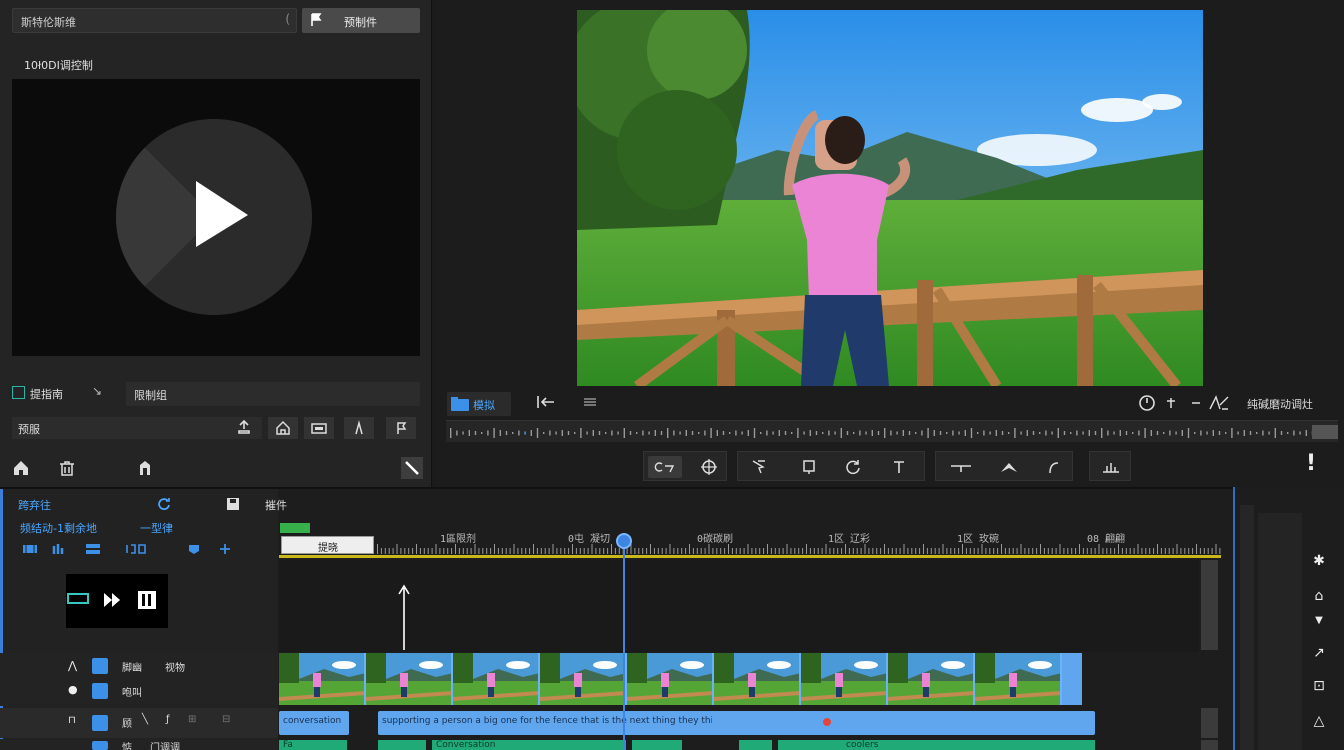 Image resolution: width=1344 pixels, height=750 pixels. What do you see at coordinates (1319, 596) in the screenshot?
I see `snap-icon: ⌂` at bounding box center [1319, 596].